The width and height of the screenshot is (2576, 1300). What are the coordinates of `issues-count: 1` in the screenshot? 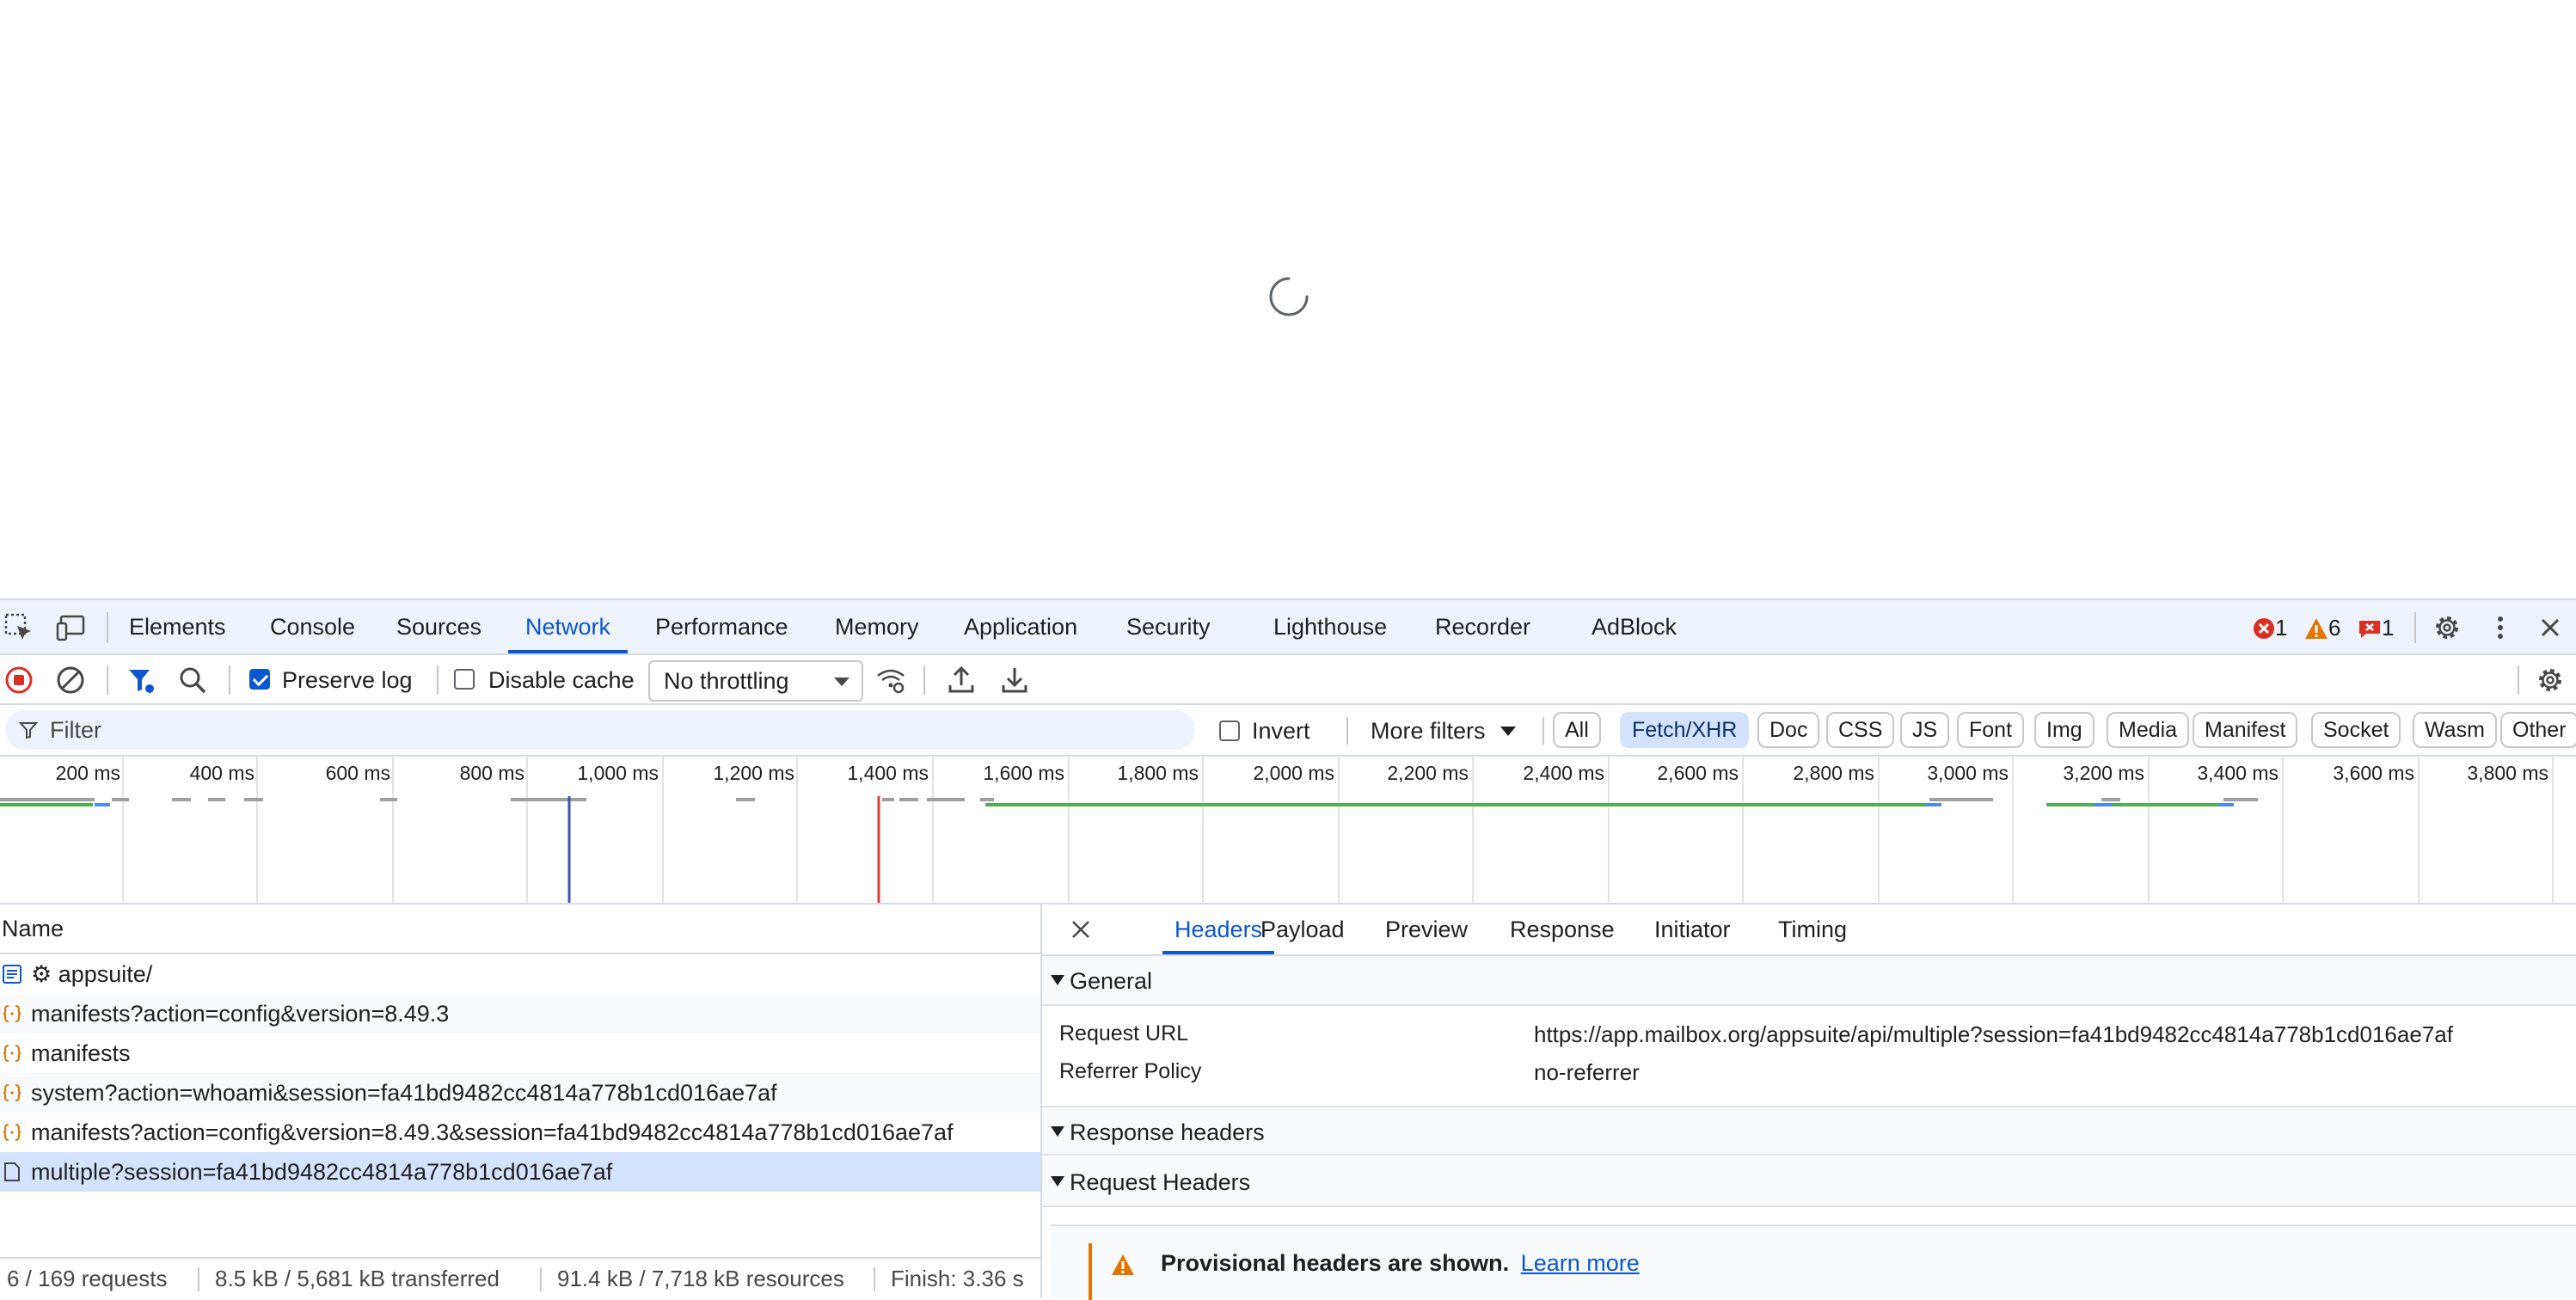 It's located at (2388, 628).